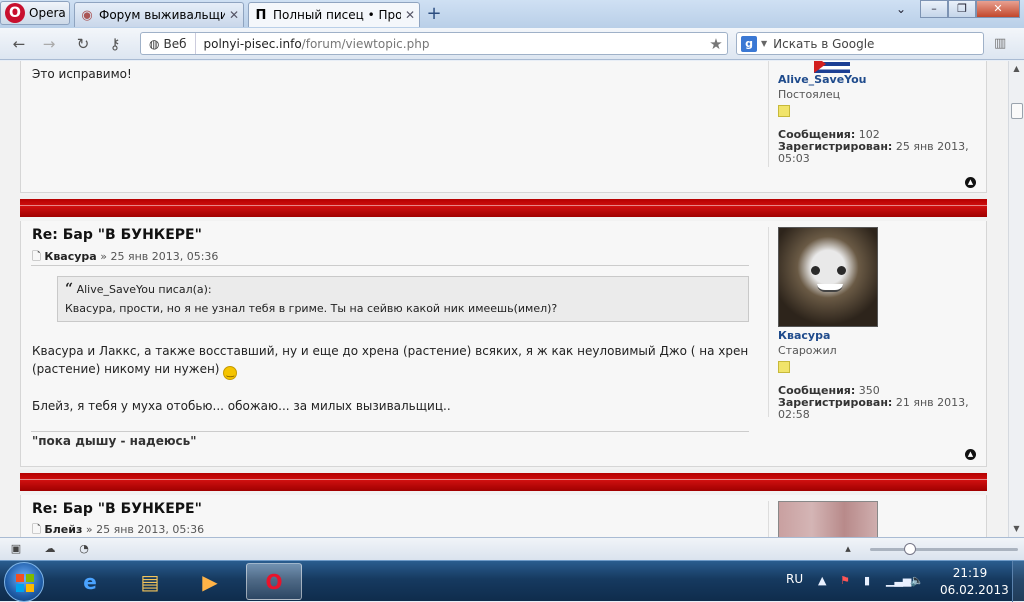 The image size is (1024, 602). What do you see at coordinates (175, 43) in the screenshot?
I see `security-label: Веб` at bounding box center [175, 43].